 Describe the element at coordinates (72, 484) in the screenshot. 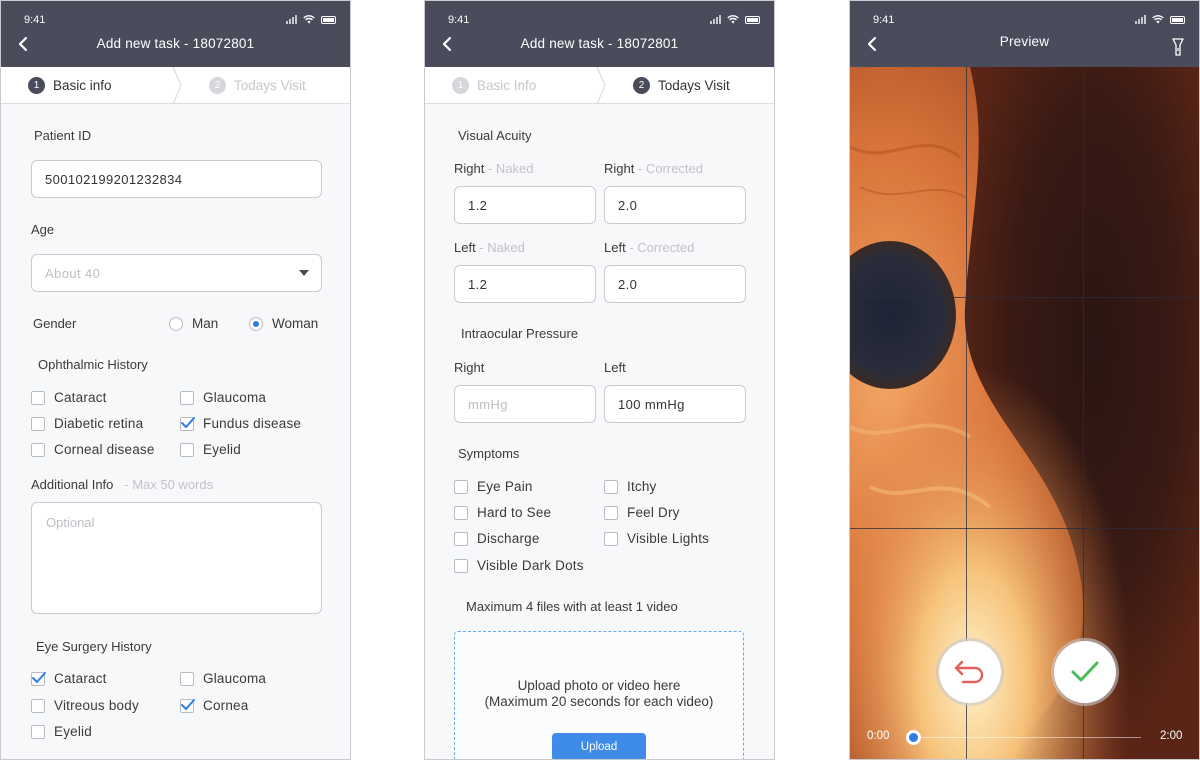

I see `additional-info-title: Additional Info` at that location.